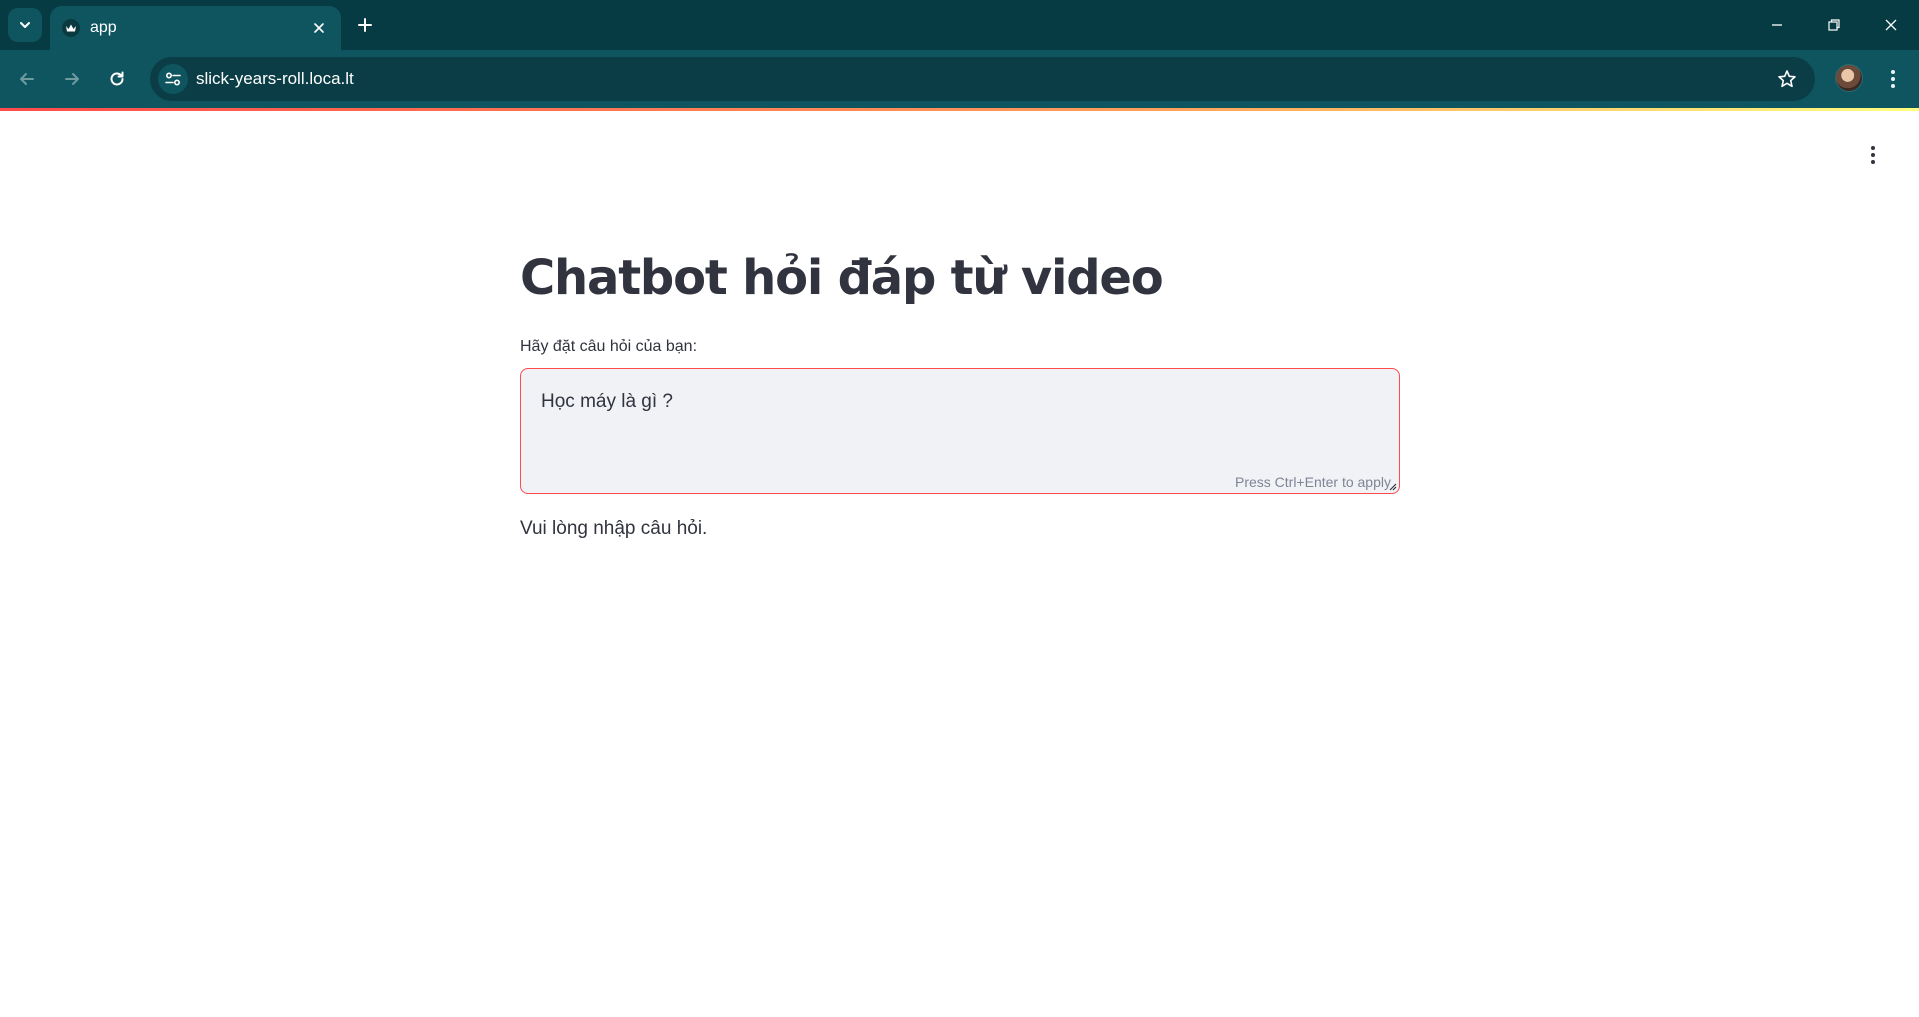 This screenshot has width=1919, height=1017. What do you see at coordinates (1873, 155) in the screenshot?
I see `app-menu-button` at bounding box center [1873, 155].